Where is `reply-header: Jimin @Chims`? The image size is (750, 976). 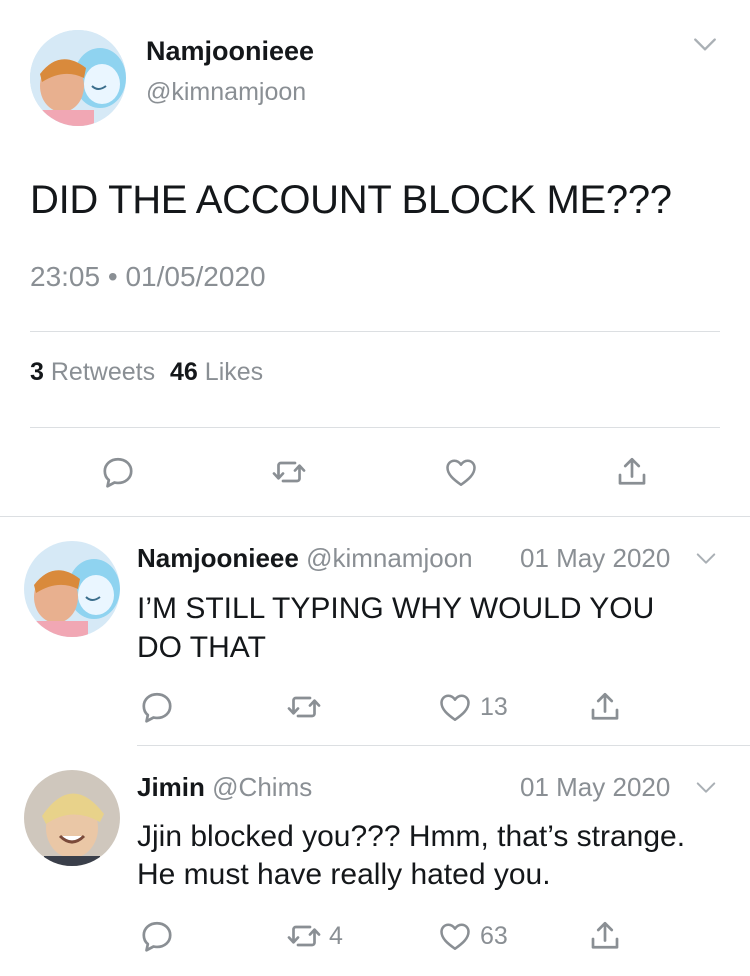
reply-header: Jimin @Chims is located at coordinates (224, 787).